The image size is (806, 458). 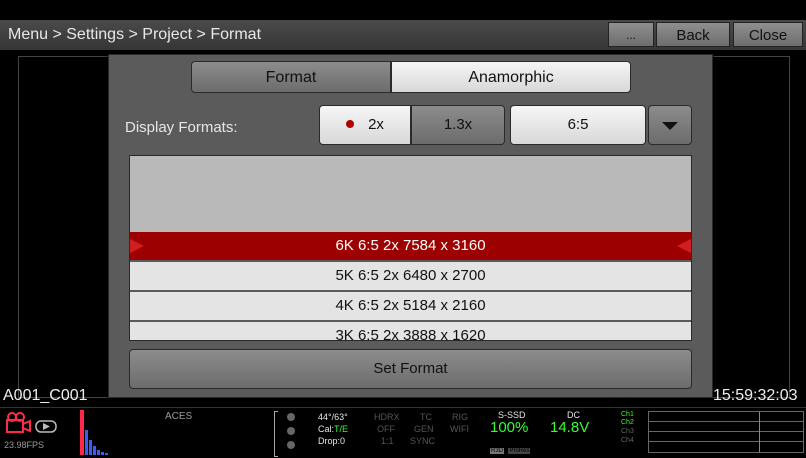 What do you see at coordinates (376, 124) in the screenshot?
I see `squeeze-2x-label: 2x` at bounding box center [376, 124].